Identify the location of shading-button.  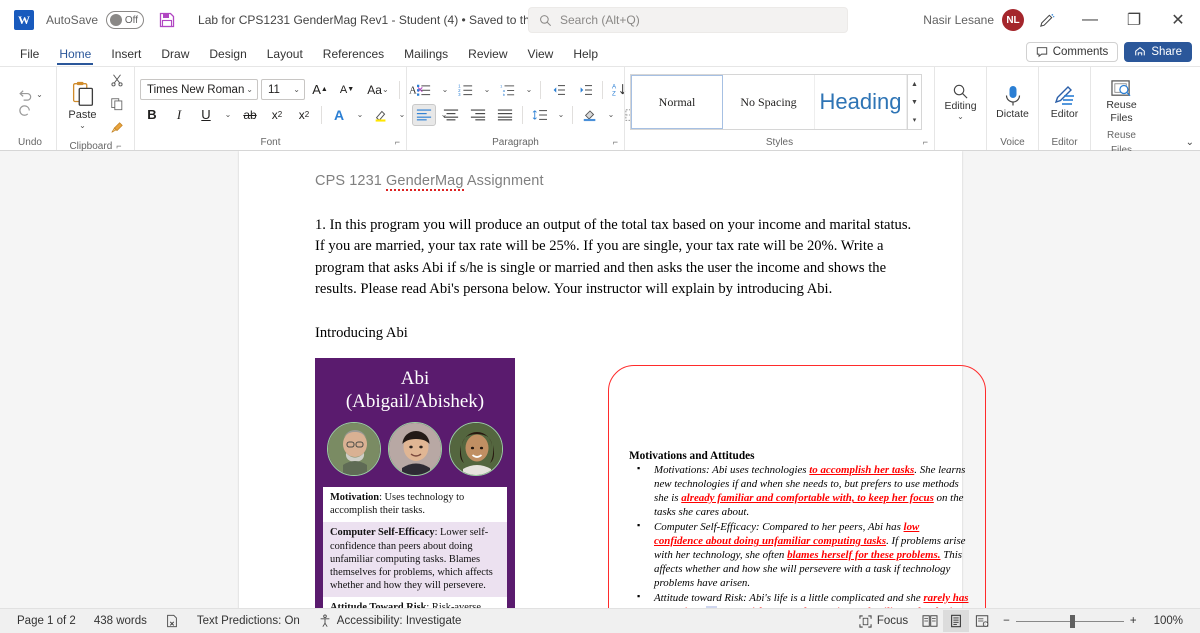
(590, 115).